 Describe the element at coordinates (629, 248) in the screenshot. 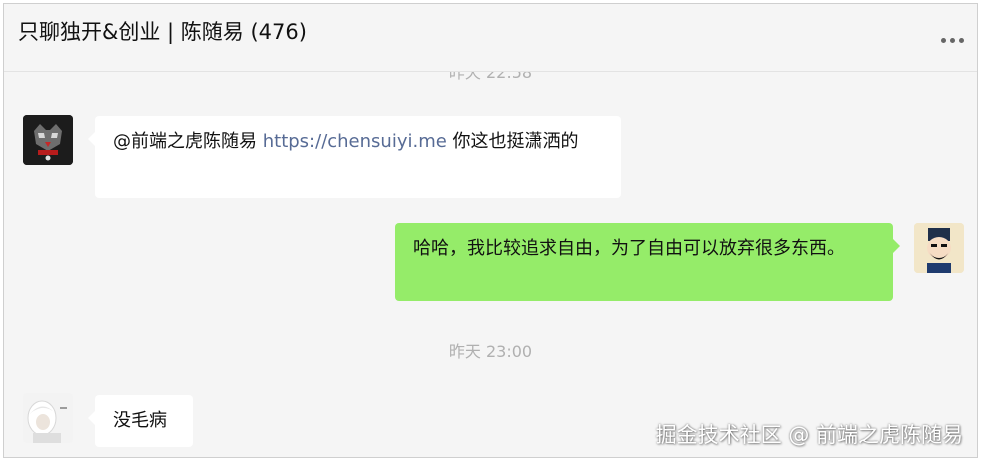

I see `message-text: 哈哈，我比较追求自由，为了自由可以放弃很多东西。` at that location.